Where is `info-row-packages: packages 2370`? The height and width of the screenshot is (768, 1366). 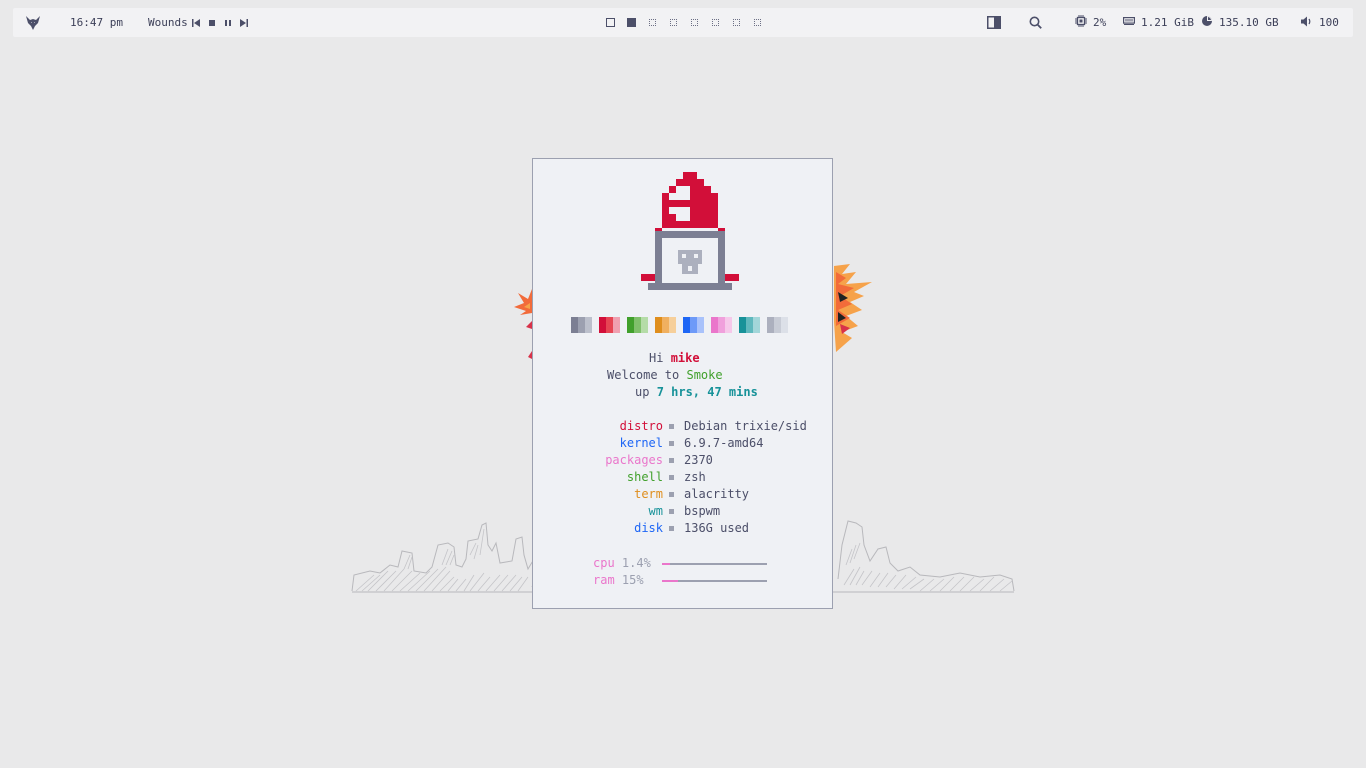
info-row-packages: packages 2370 is located at coordinates (683, 460).